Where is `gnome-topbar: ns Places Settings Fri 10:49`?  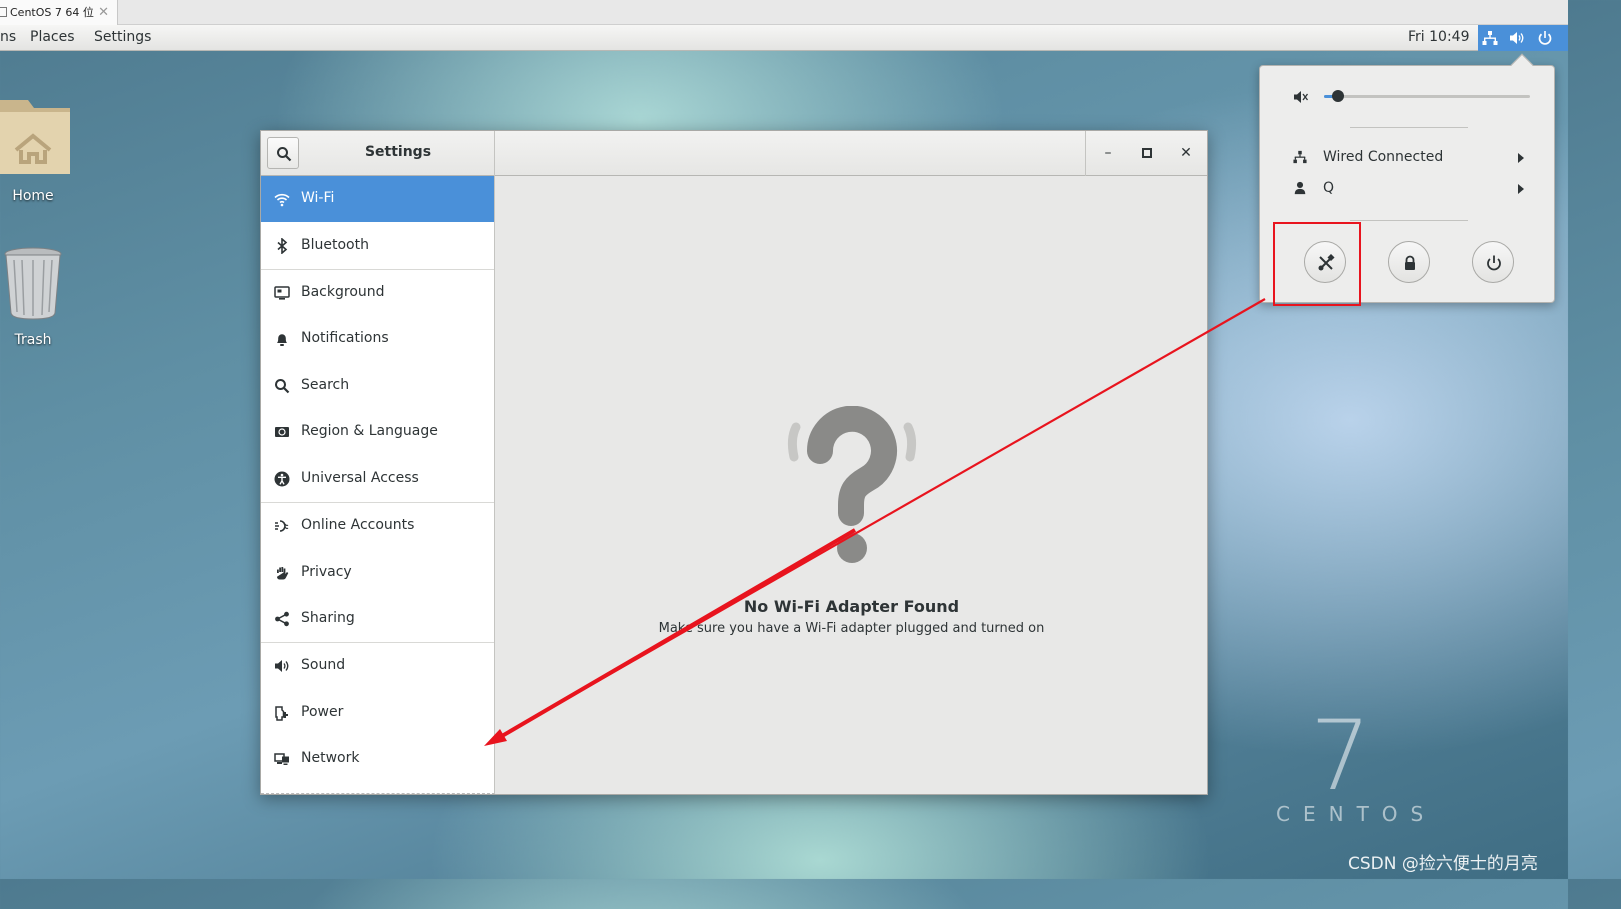
gnome-topbar: ns Places Settings Fri 10:49 is located at coordinates (784, 38).